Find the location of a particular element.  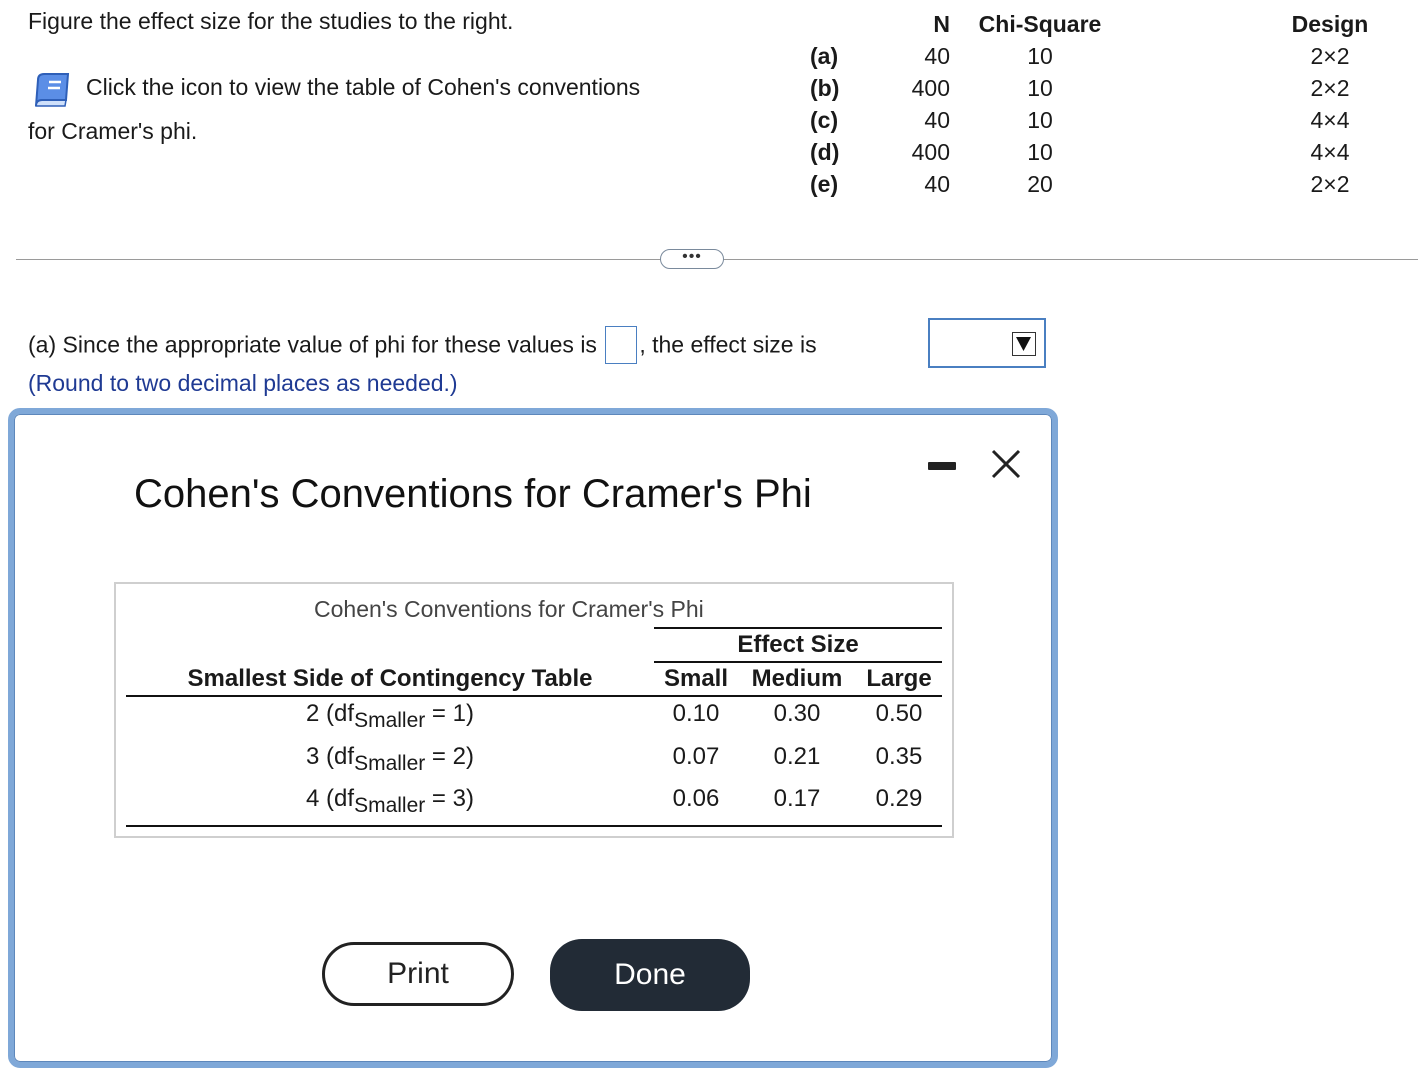

column-medium: Medium is located at coordinates (797, 678).